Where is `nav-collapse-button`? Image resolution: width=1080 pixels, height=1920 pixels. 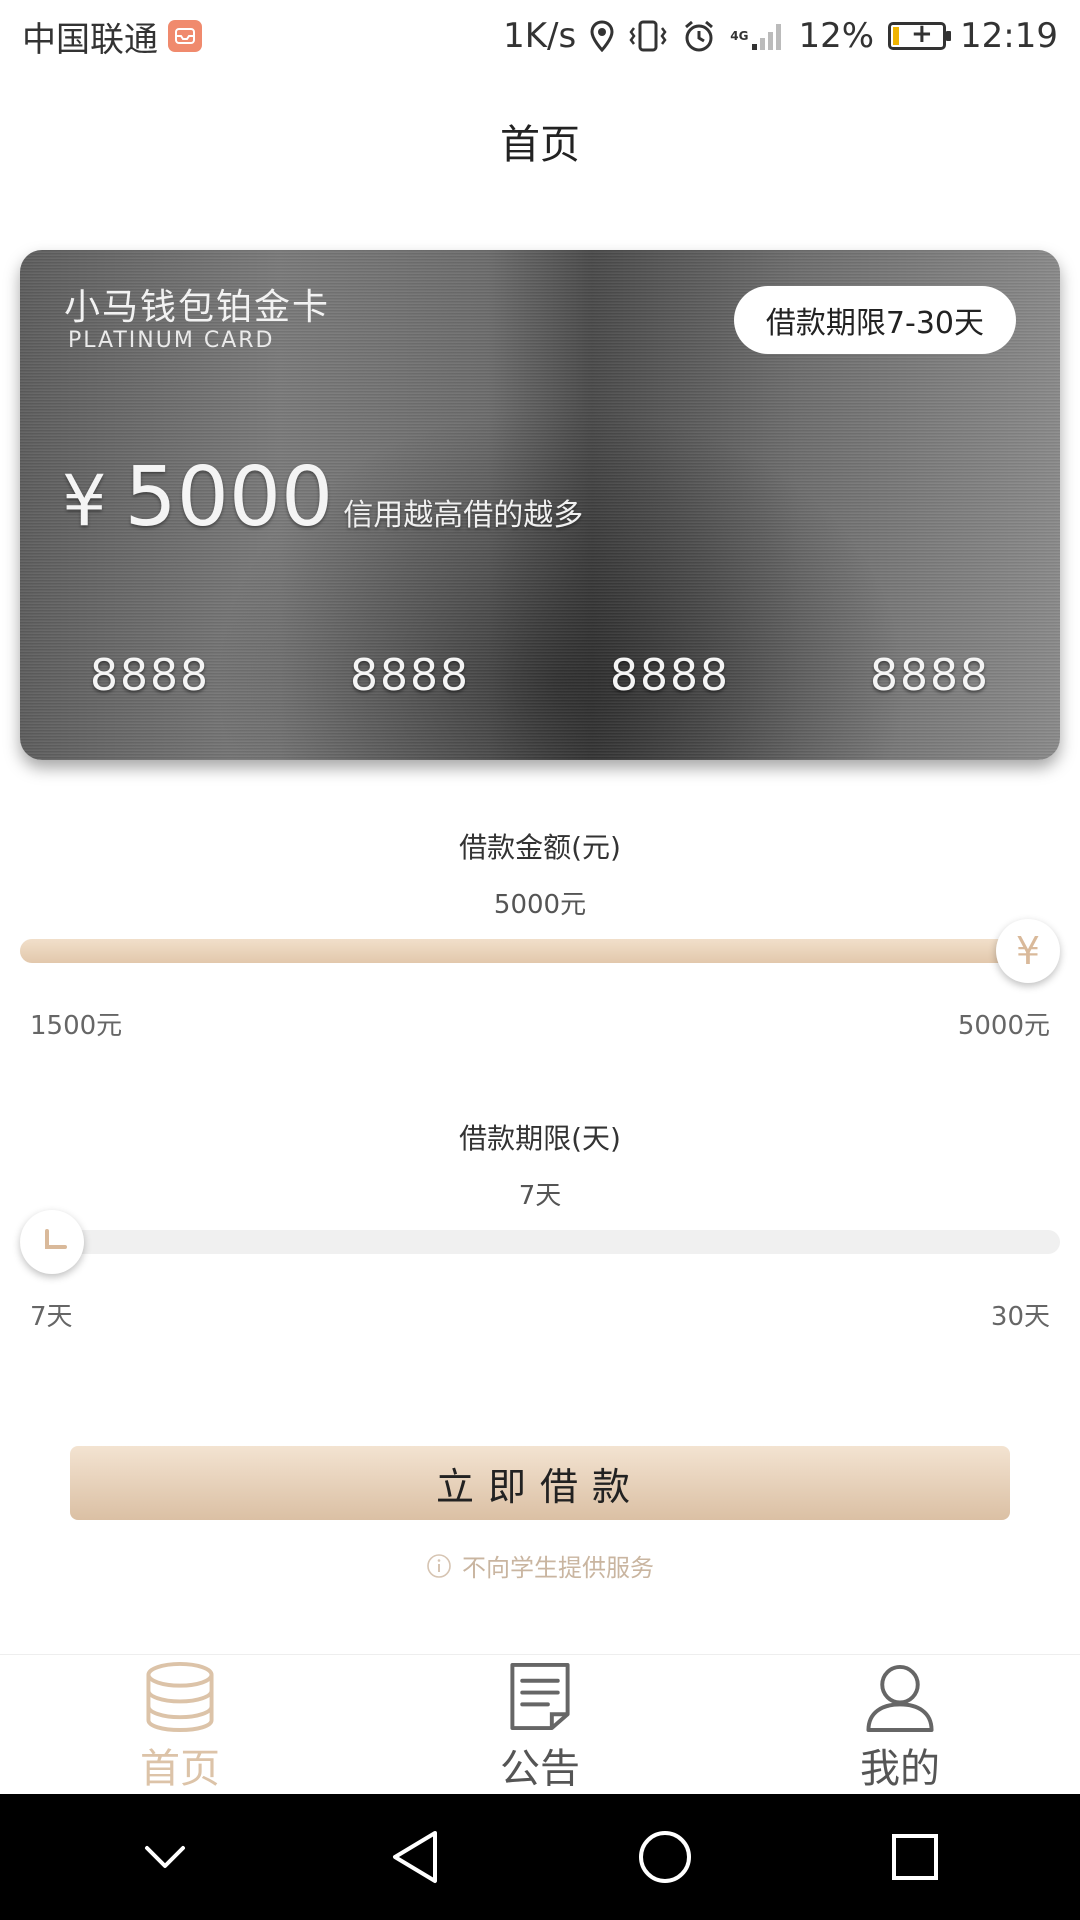
nav-collapse-button is located at coordinates (165, 1857).